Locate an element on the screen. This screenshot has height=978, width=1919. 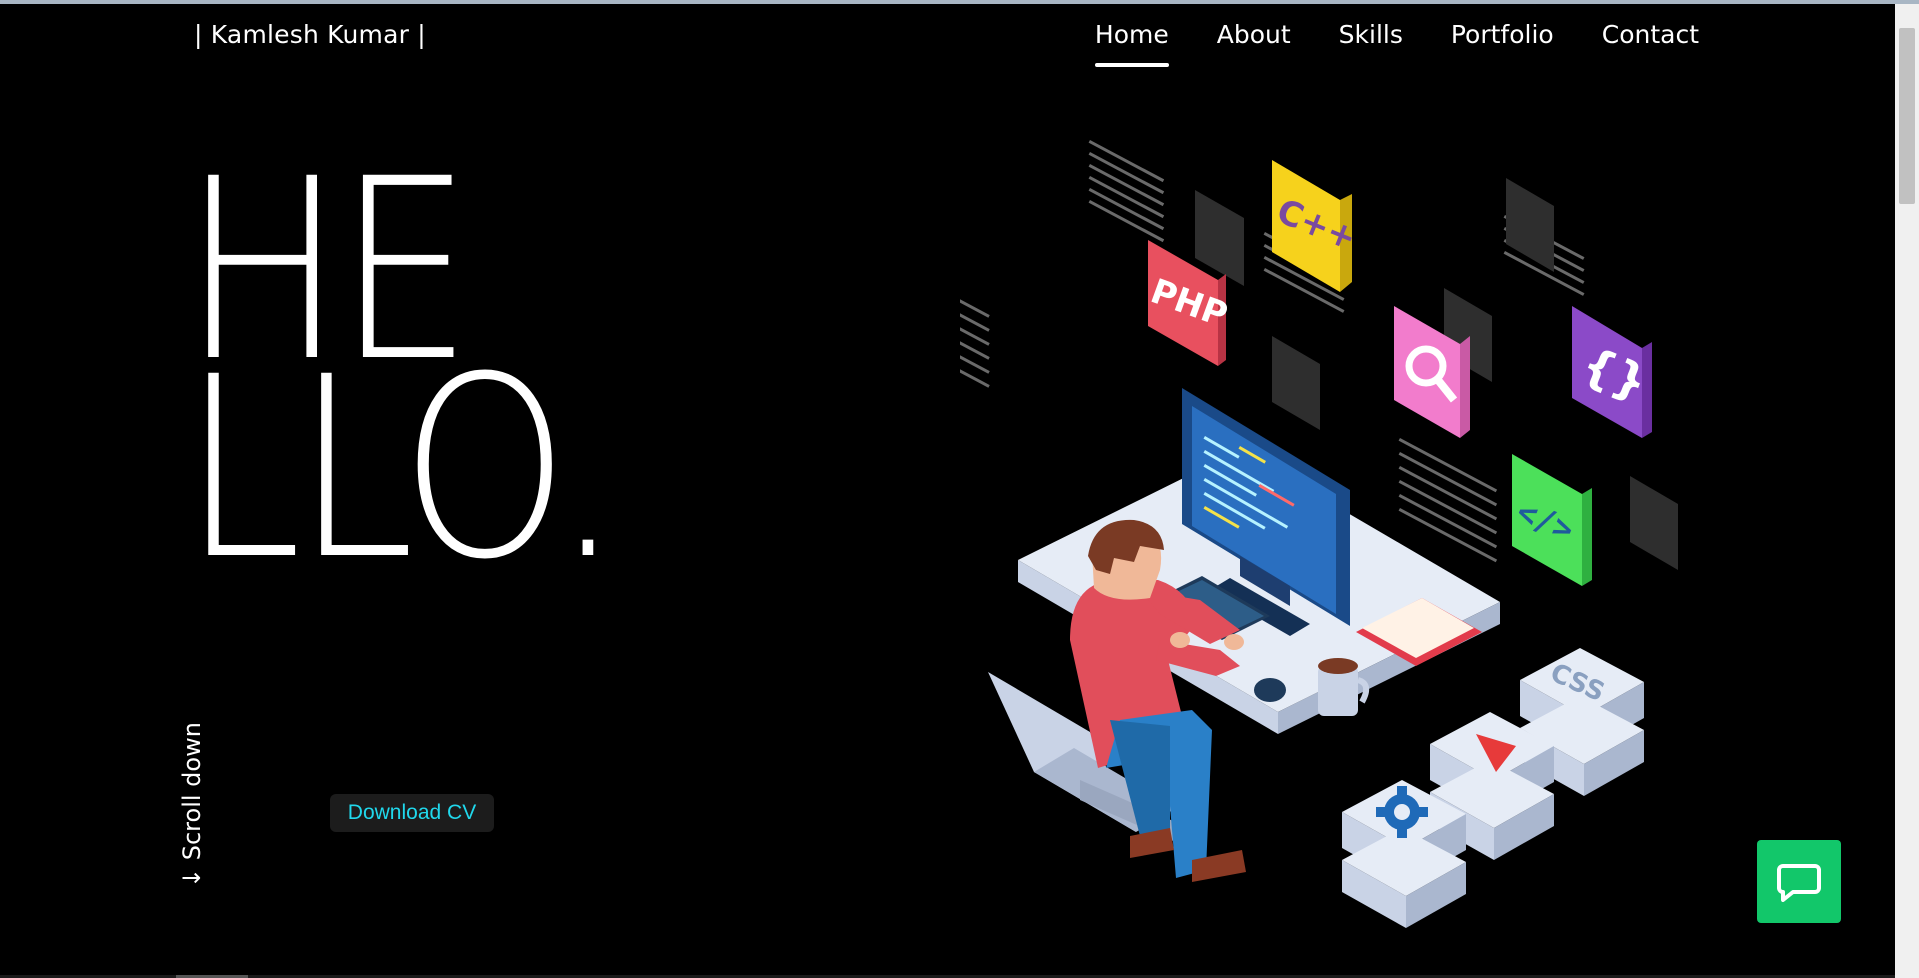
nav-home: Home is located at coordinates (1131, 43).